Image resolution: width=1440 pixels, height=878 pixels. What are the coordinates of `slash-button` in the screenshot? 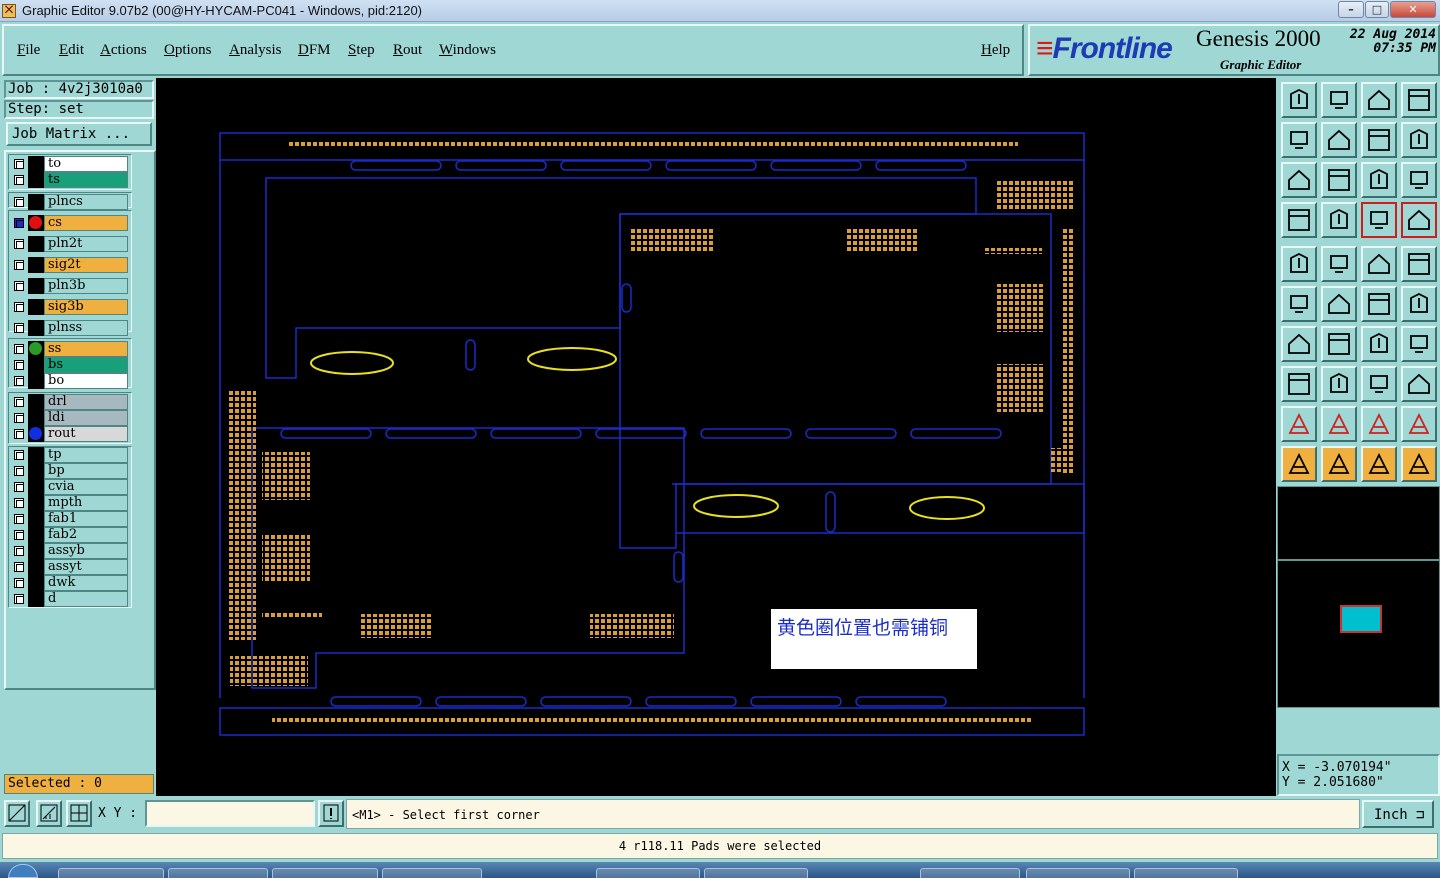 It's located at (1339, 344).